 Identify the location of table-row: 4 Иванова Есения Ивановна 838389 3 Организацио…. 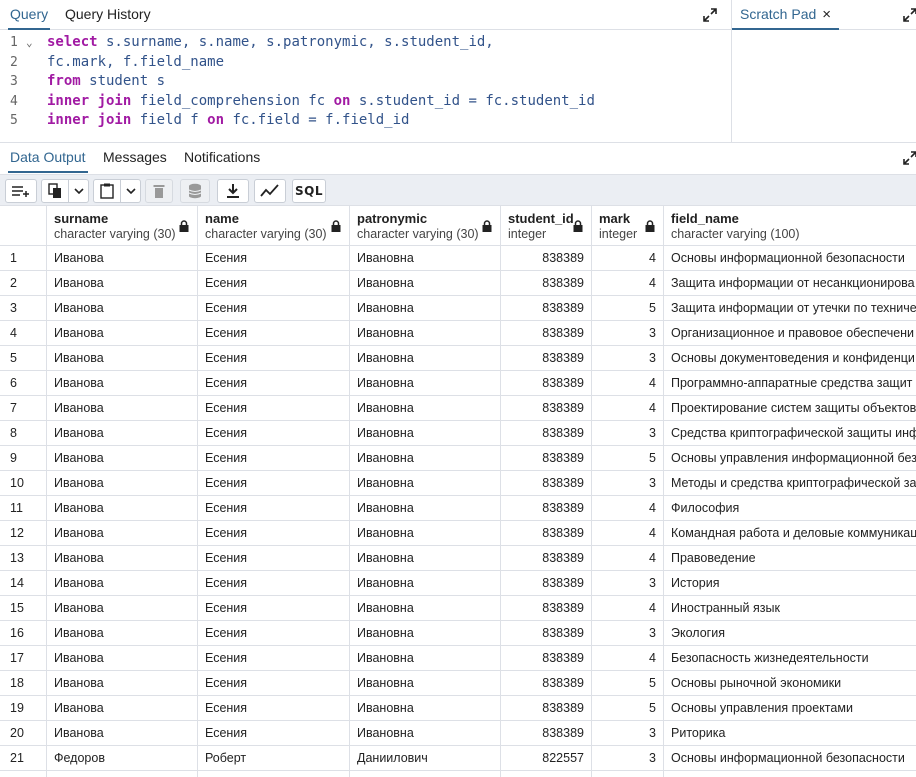
(458, 333).